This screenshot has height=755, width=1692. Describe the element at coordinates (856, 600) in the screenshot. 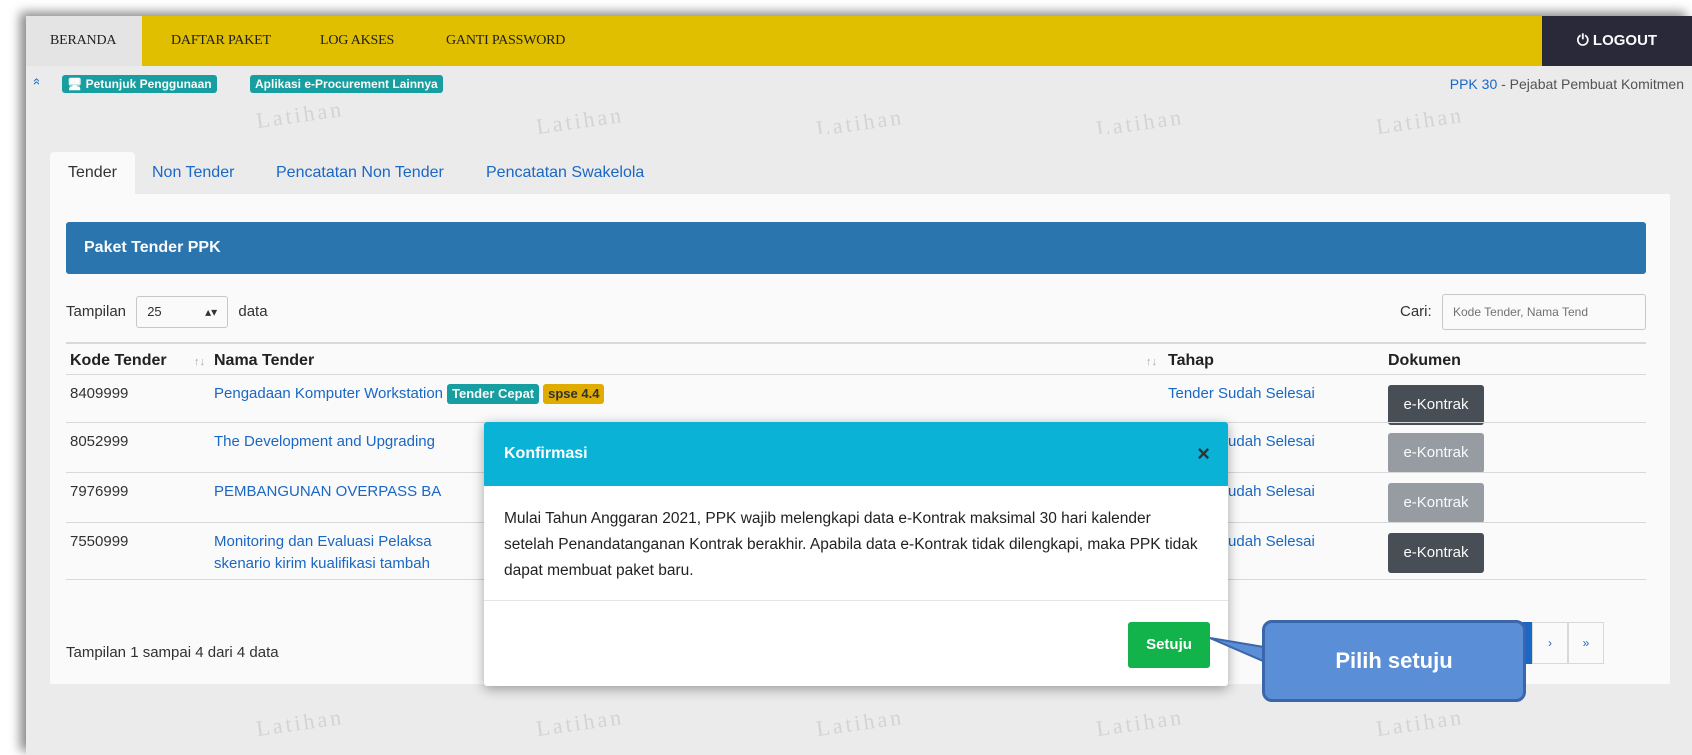

I see `modal-divider` at that location.